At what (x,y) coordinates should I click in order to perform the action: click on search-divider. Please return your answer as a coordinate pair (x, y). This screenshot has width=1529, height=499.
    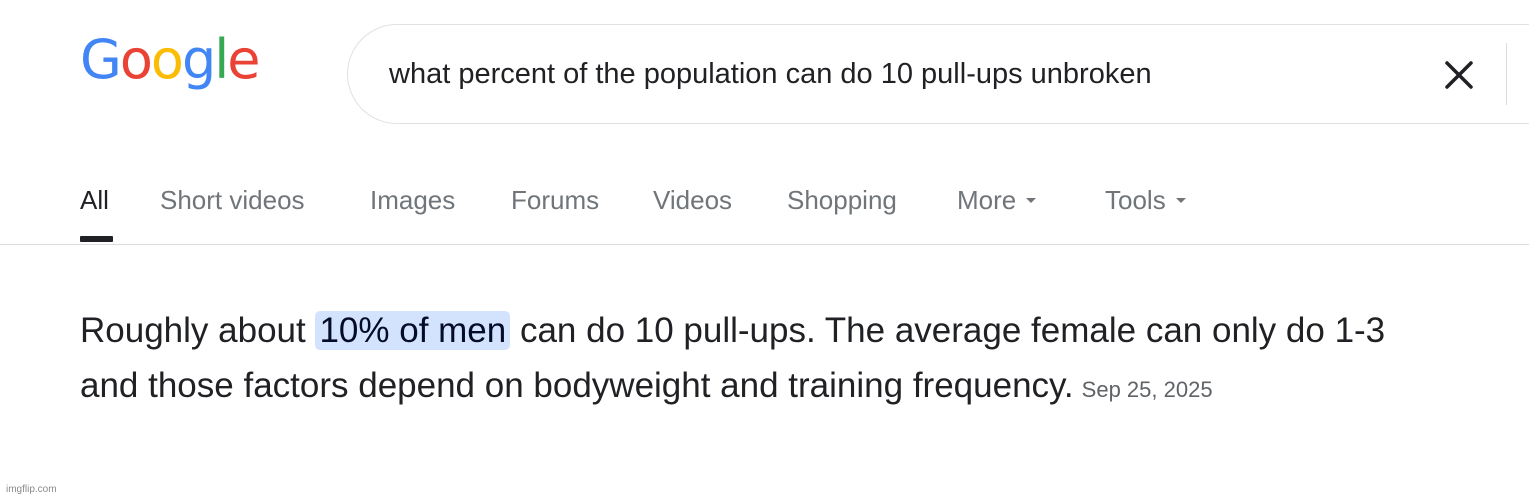
    Looking at the image, I should click on (1506, 74).